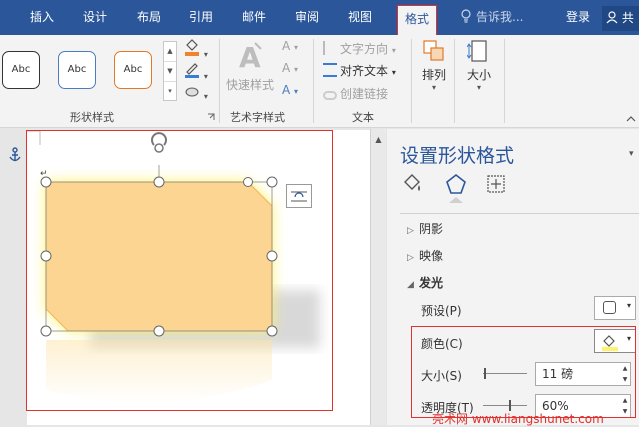 The image size is (639, 427). What do you see at coordinates (628, 305) in the screenshot?
I see `dropdown-arrow-icon: ▾` at bounding box center [628, 305].